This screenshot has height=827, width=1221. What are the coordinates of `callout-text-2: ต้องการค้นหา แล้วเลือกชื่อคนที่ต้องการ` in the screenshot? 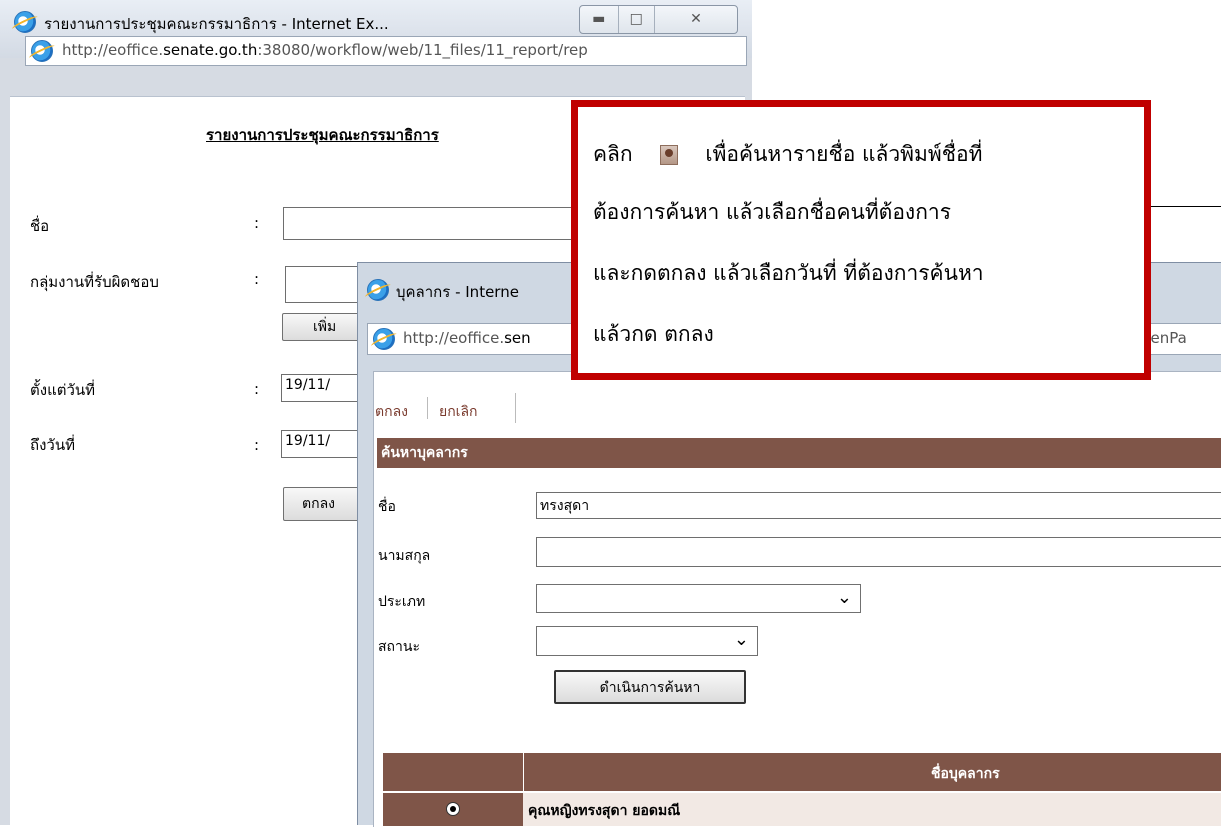 It's located at (772, 212).